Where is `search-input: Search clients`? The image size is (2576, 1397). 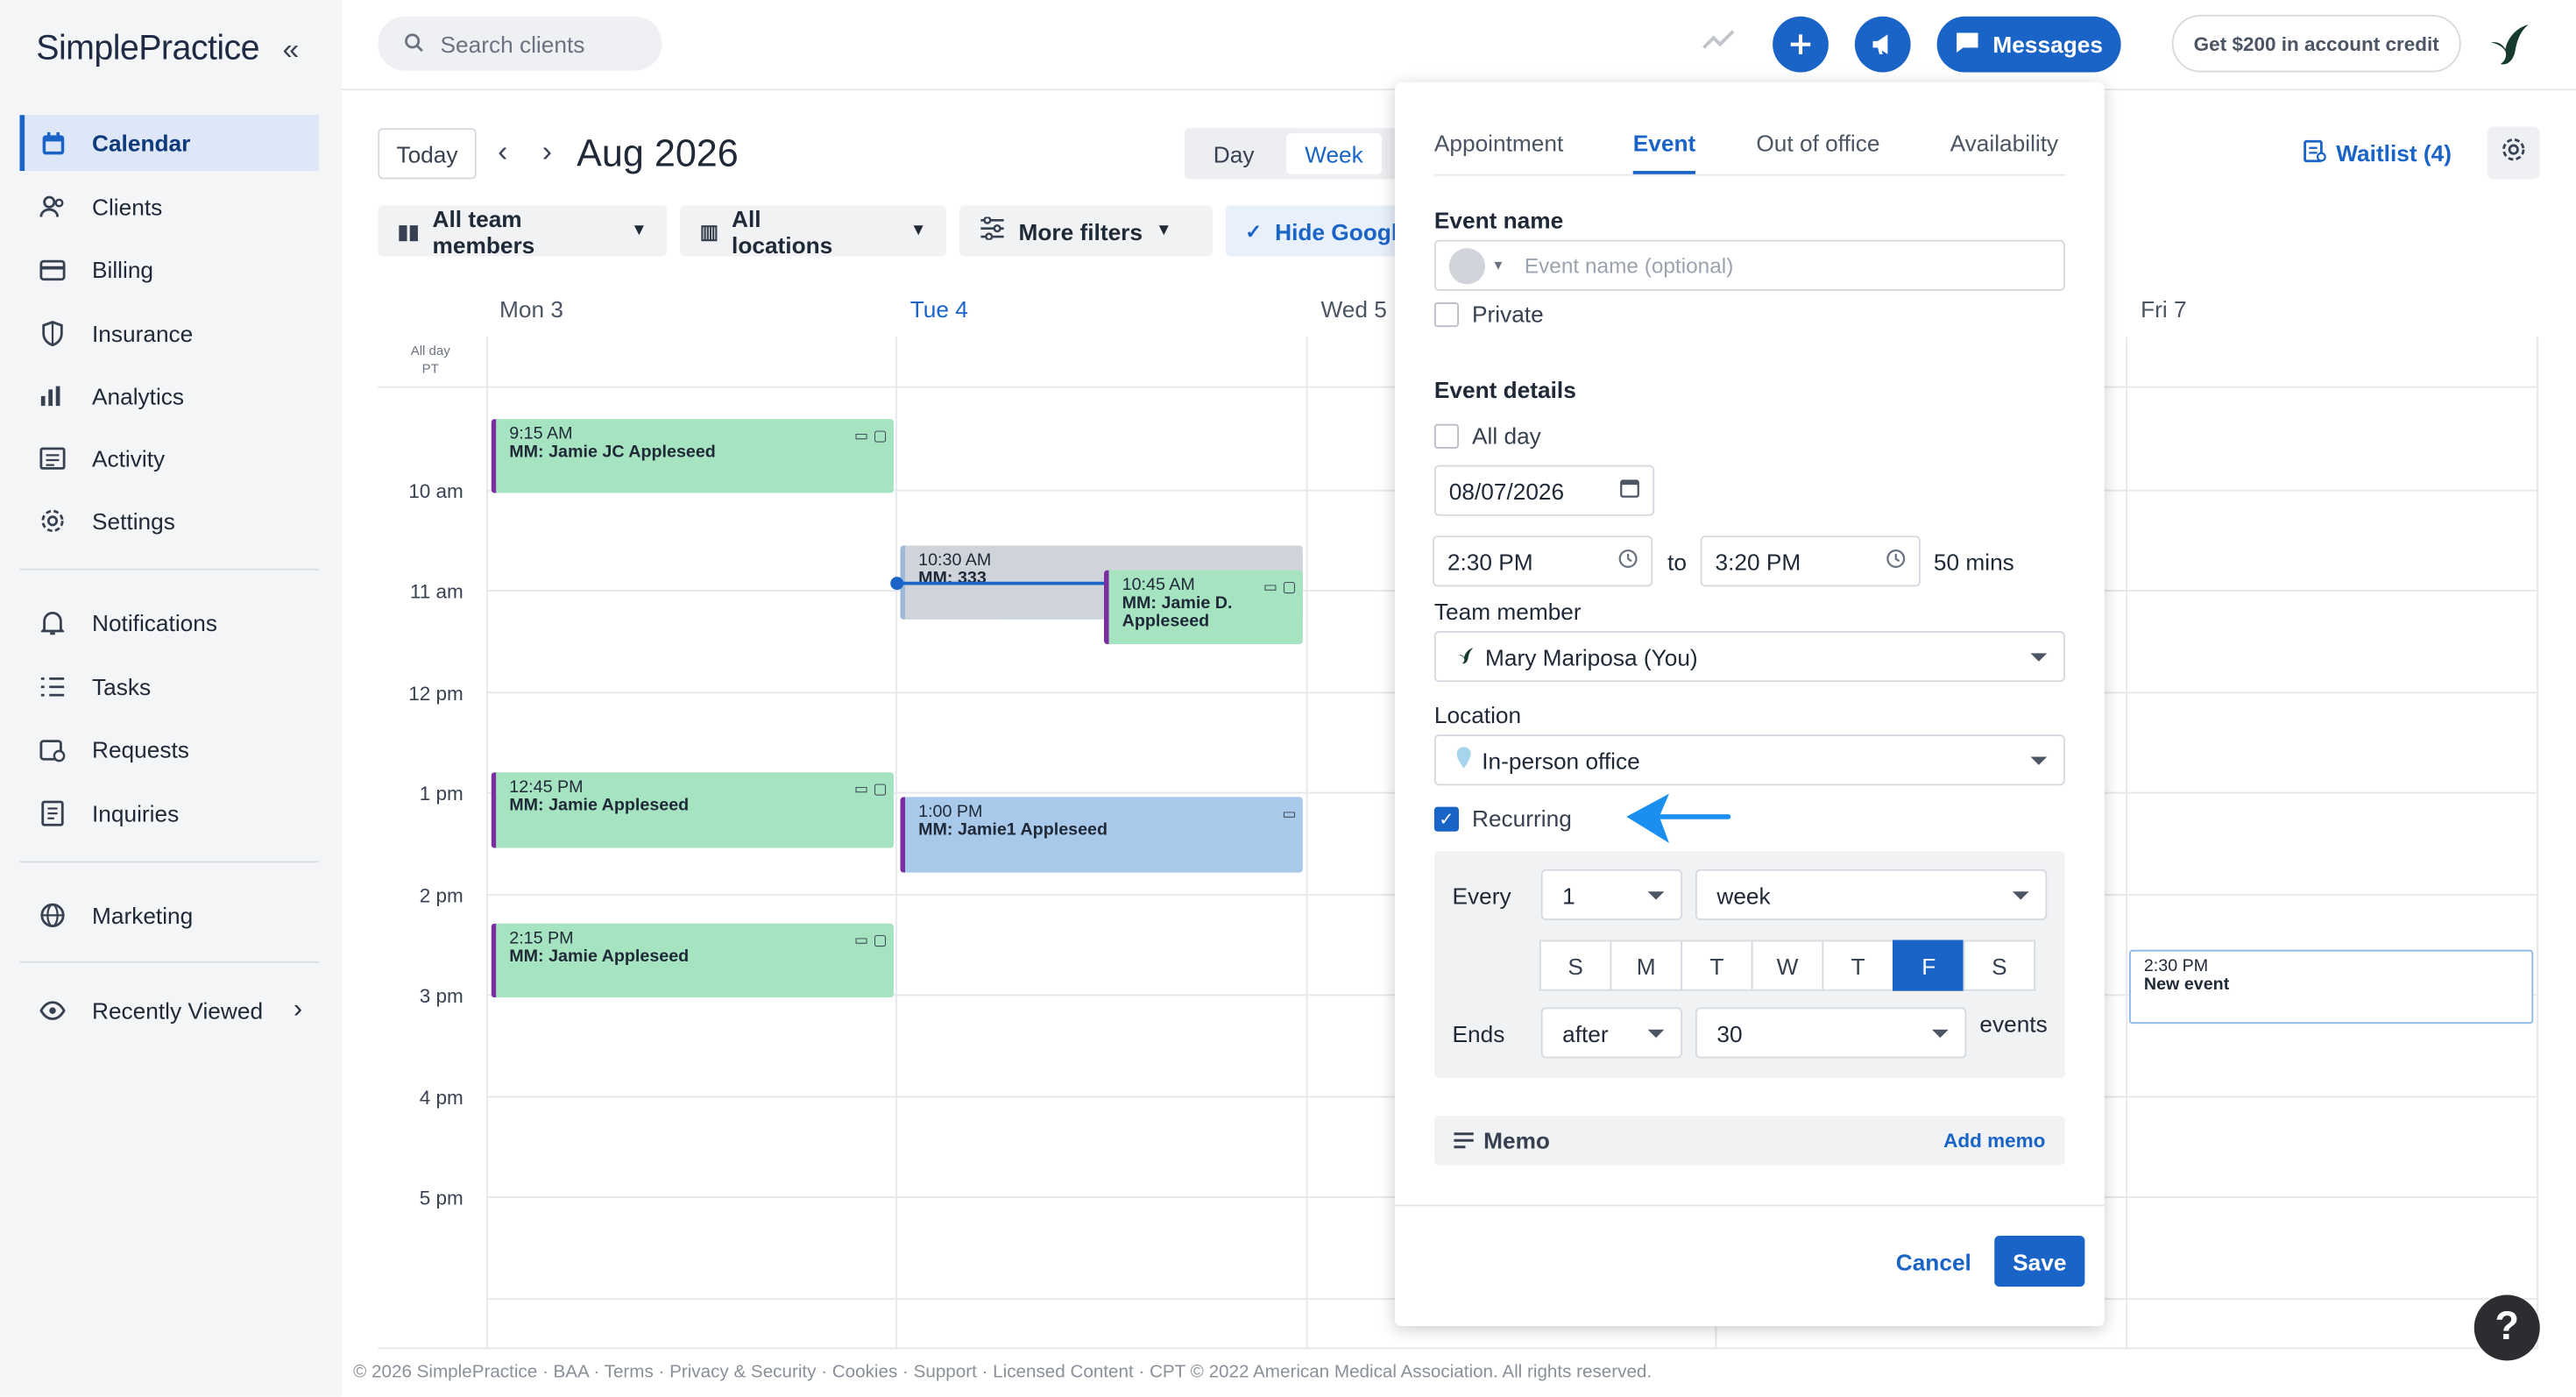 search-input: Search clients is located at coordinates (520, 43).